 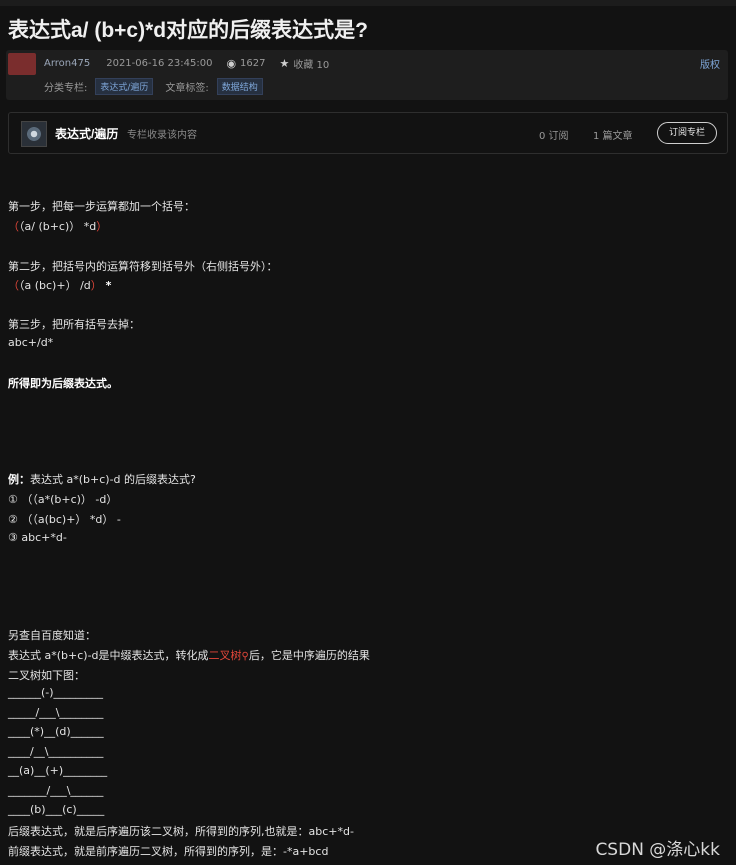 What do you see at coordinates (311, 63) in the screenshot?
I see `favorite-count: 收藏 10` at bounding box center [311, 63].